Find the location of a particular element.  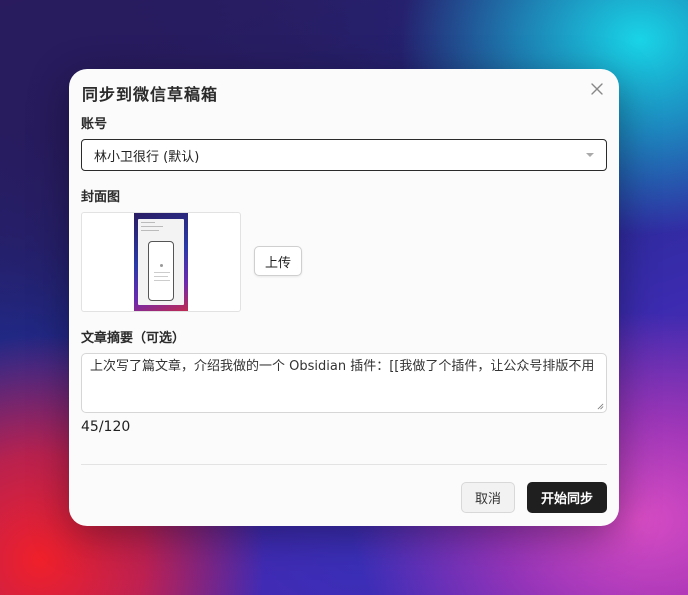

cover-label: 封面图 is located at coordinates (101, 197).